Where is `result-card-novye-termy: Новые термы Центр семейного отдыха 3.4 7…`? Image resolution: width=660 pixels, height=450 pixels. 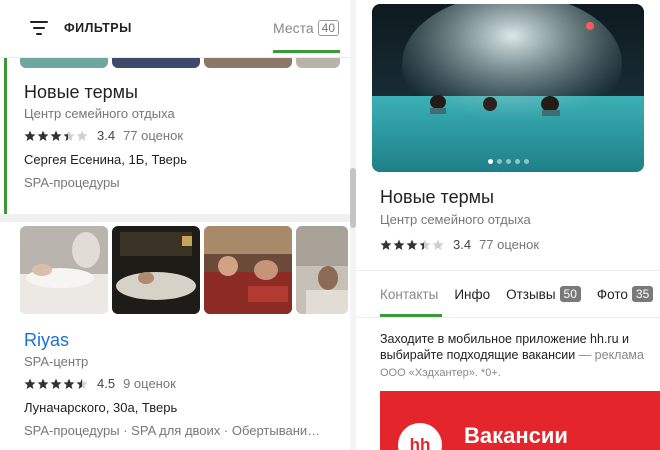
result-card-novye-termy: Новые термы Центр семейного отдыха 3.4 7… is located at coordinates (105, 136).